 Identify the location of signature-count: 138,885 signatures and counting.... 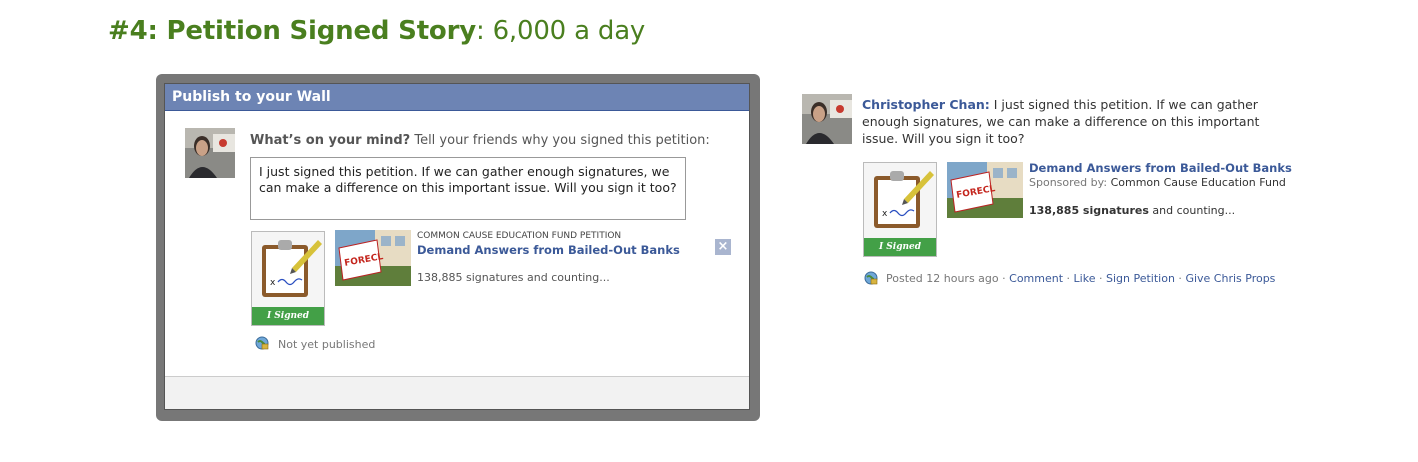
(513, 277).